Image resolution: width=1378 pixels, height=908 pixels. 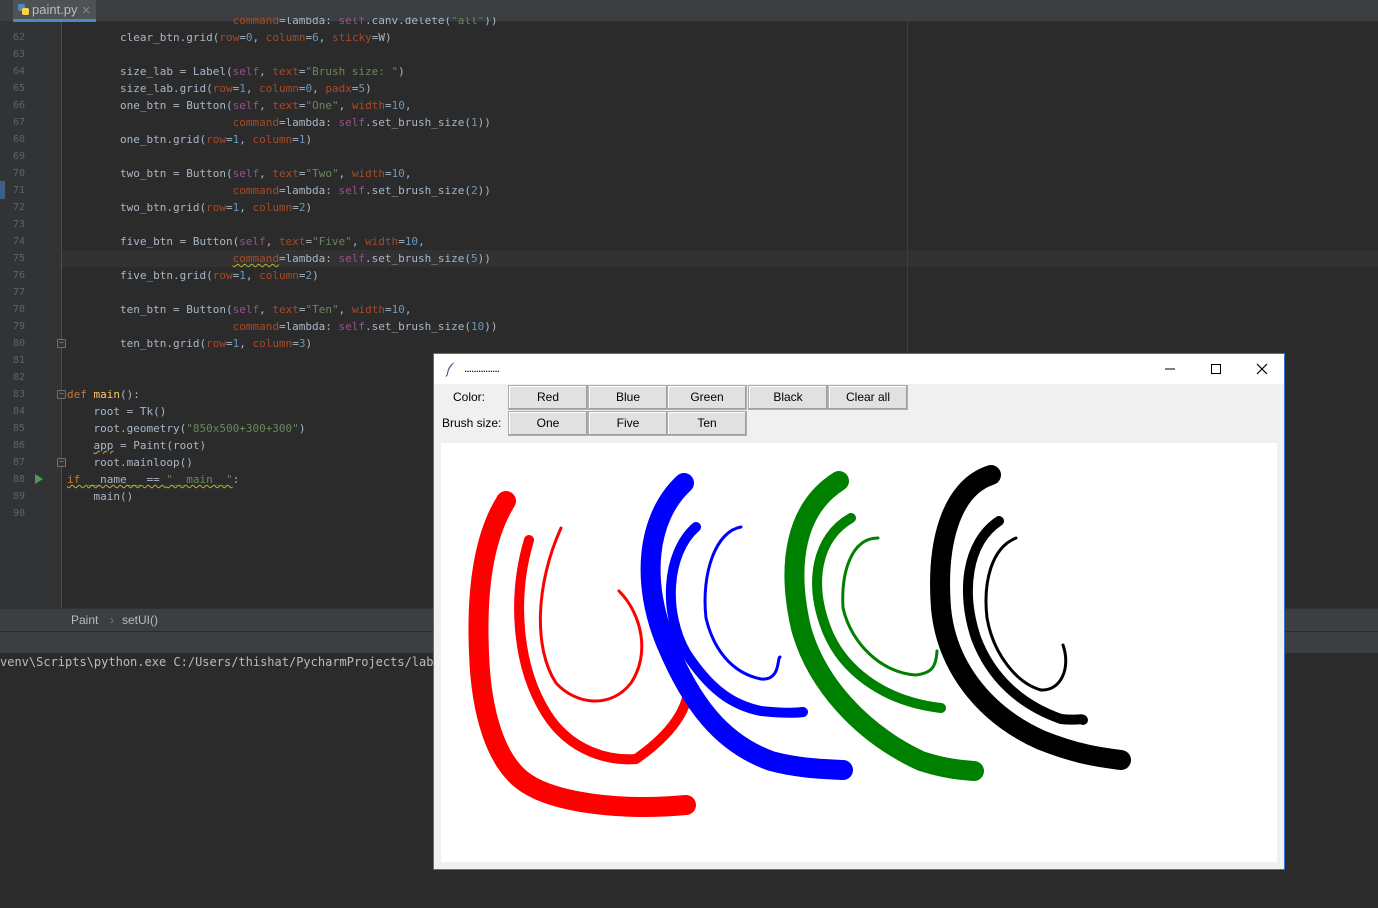 What do you see at coordinates (282, 326) in the screenshot?
I see `code-line: command=lambda: self.set_brush_size(10))` at bounding box center [282, 326].